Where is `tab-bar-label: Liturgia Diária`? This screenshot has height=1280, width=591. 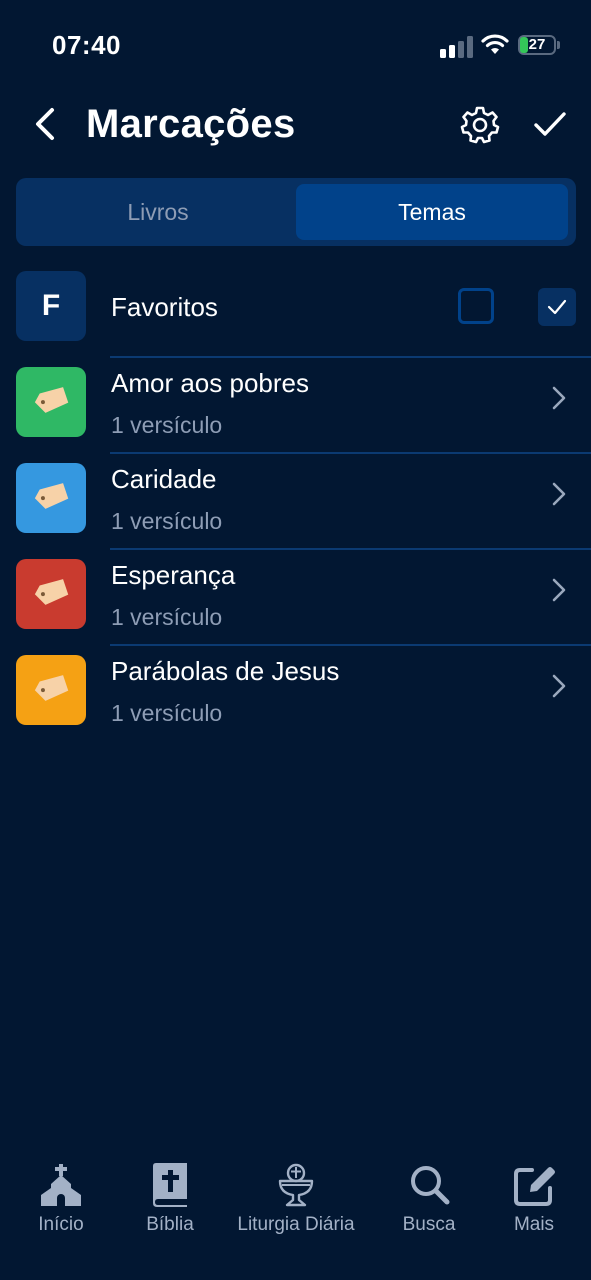
tab-bar-label: Liturgia Diária is located at coordinates (296, 1224).